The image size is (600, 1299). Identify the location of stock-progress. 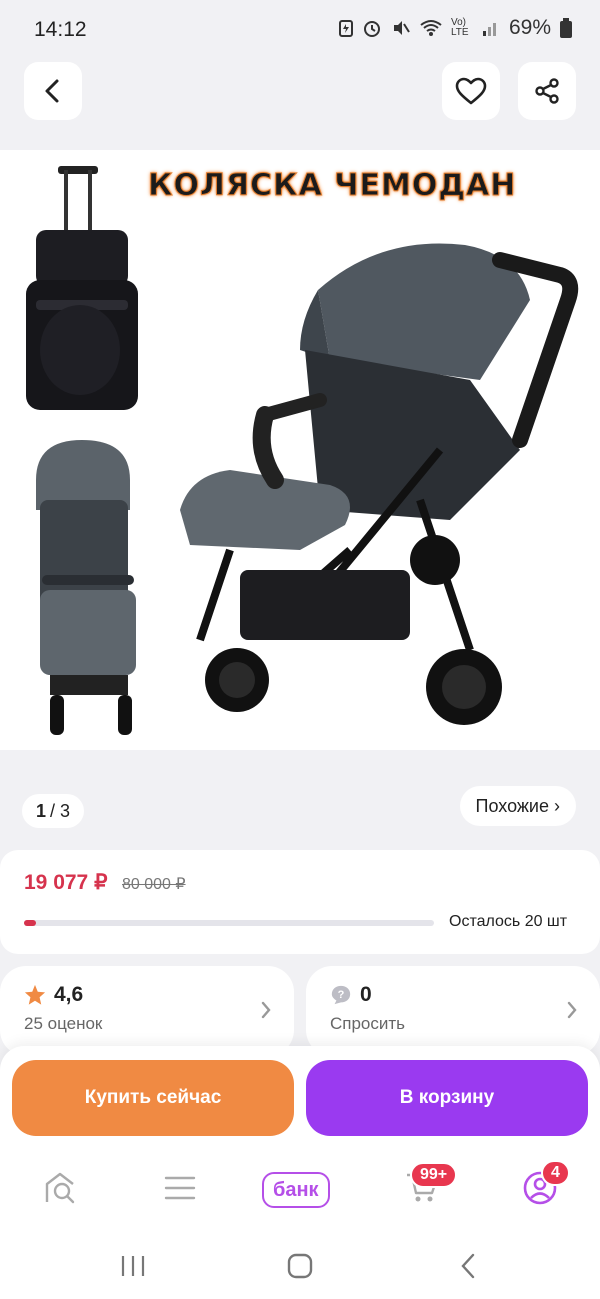
(229, 923).